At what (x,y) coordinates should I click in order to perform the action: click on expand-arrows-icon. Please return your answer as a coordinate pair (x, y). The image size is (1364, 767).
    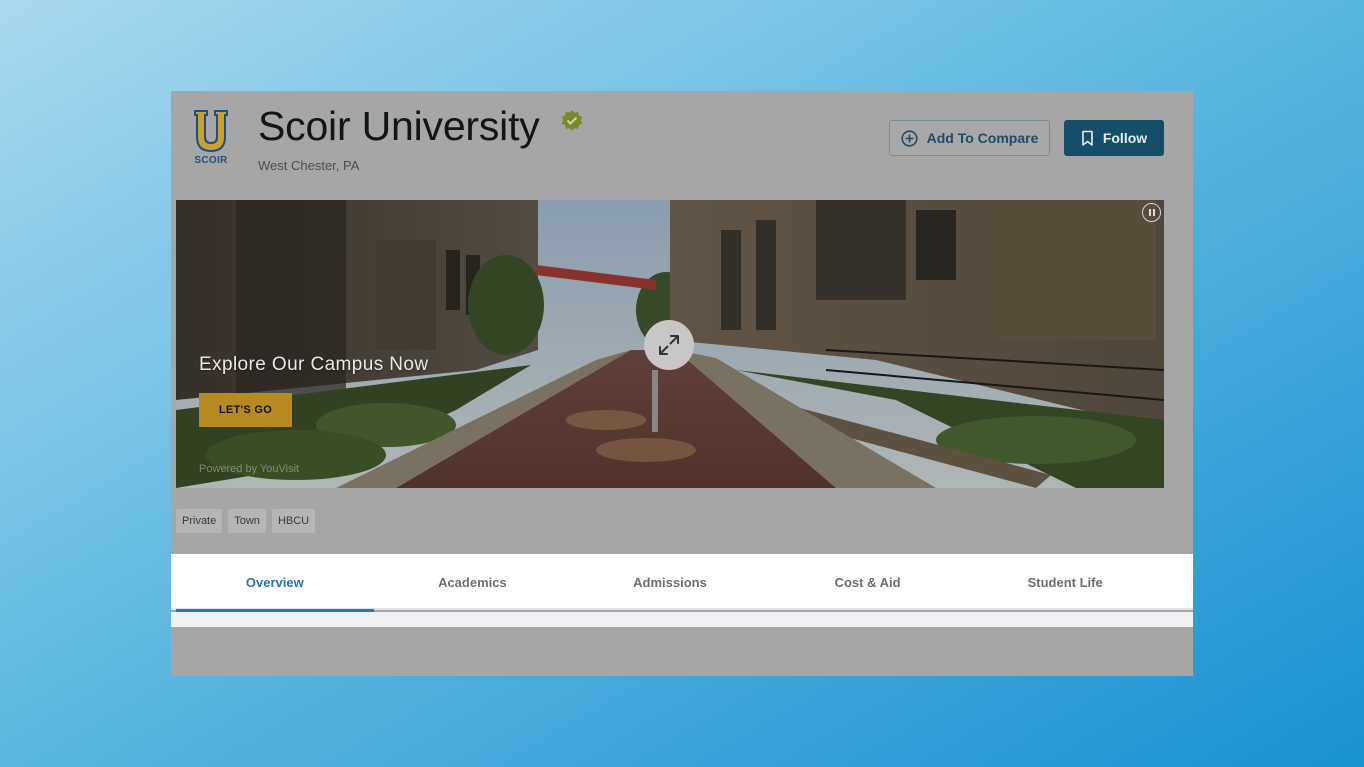
    Looking at the image, I should click on (669, 345).